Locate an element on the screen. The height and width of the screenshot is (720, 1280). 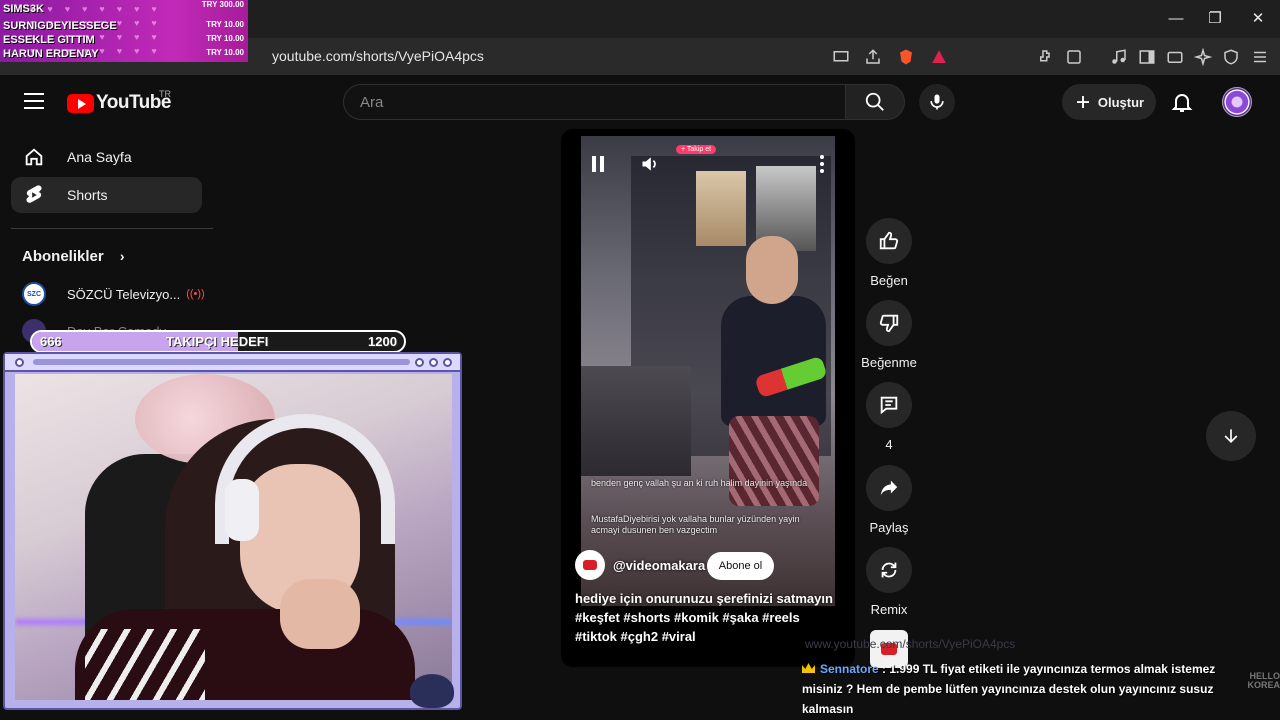
sidebar-item-label: Shorts is located at coordinates (87, 195).